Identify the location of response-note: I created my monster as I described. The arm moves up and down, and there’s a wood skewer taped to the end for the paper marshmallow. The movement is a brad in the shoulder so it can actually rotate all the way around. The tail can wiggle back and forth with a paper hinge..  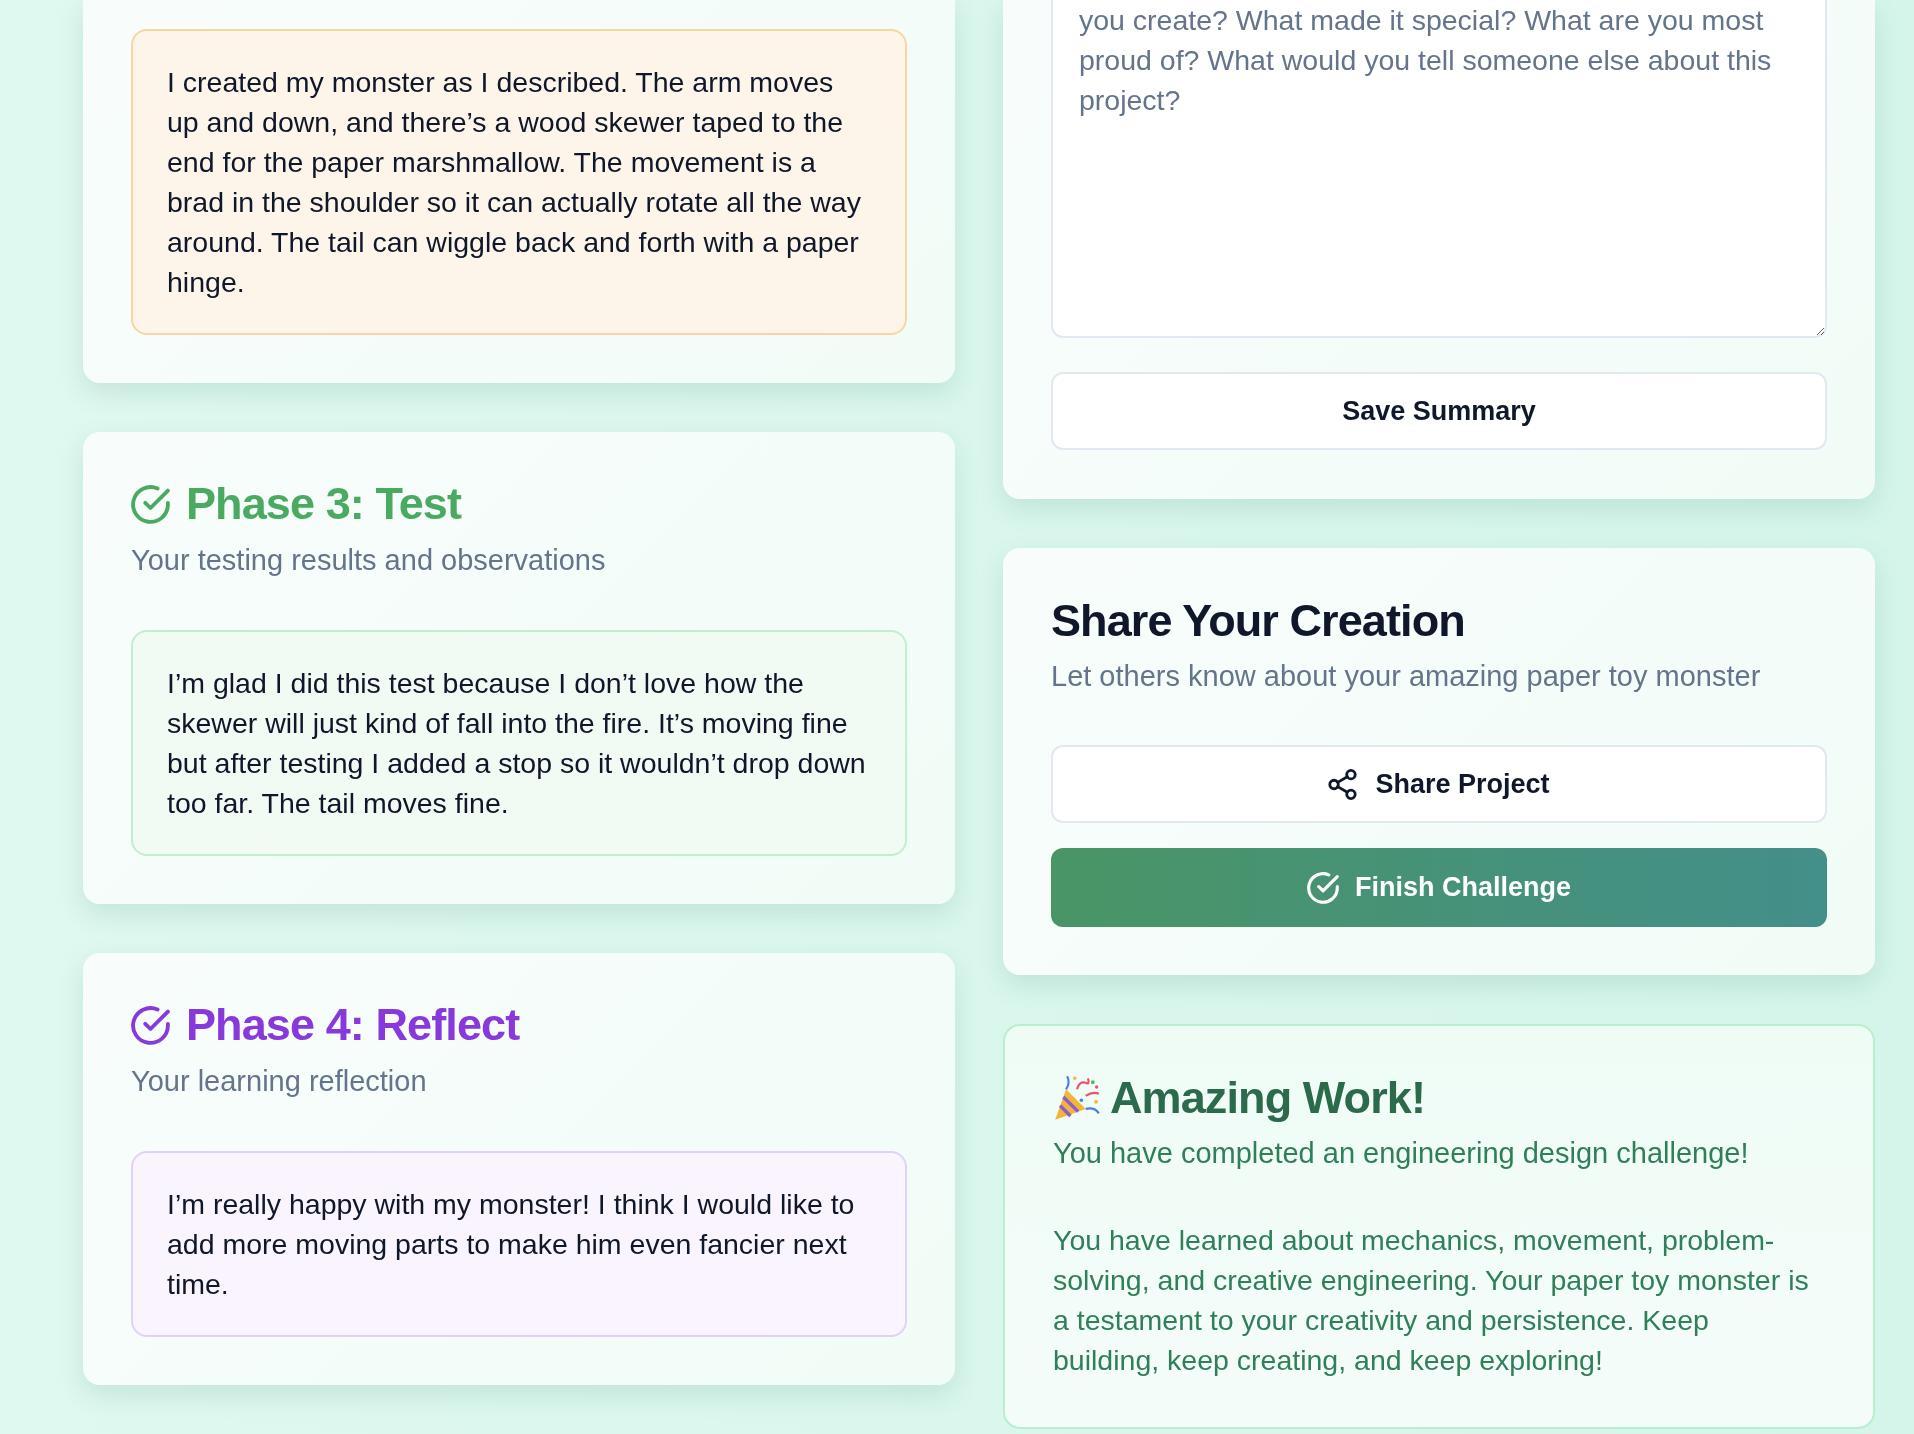
(519, 182).